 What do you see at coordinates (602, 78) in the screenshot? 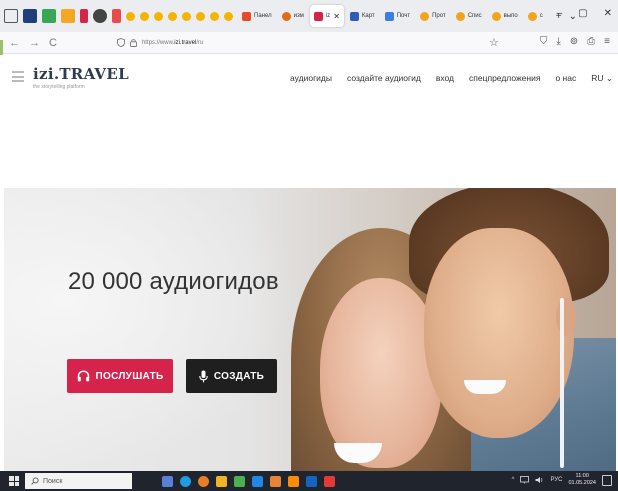
I see `language-selector: RU ⌄` at bounding box center [602, 78].